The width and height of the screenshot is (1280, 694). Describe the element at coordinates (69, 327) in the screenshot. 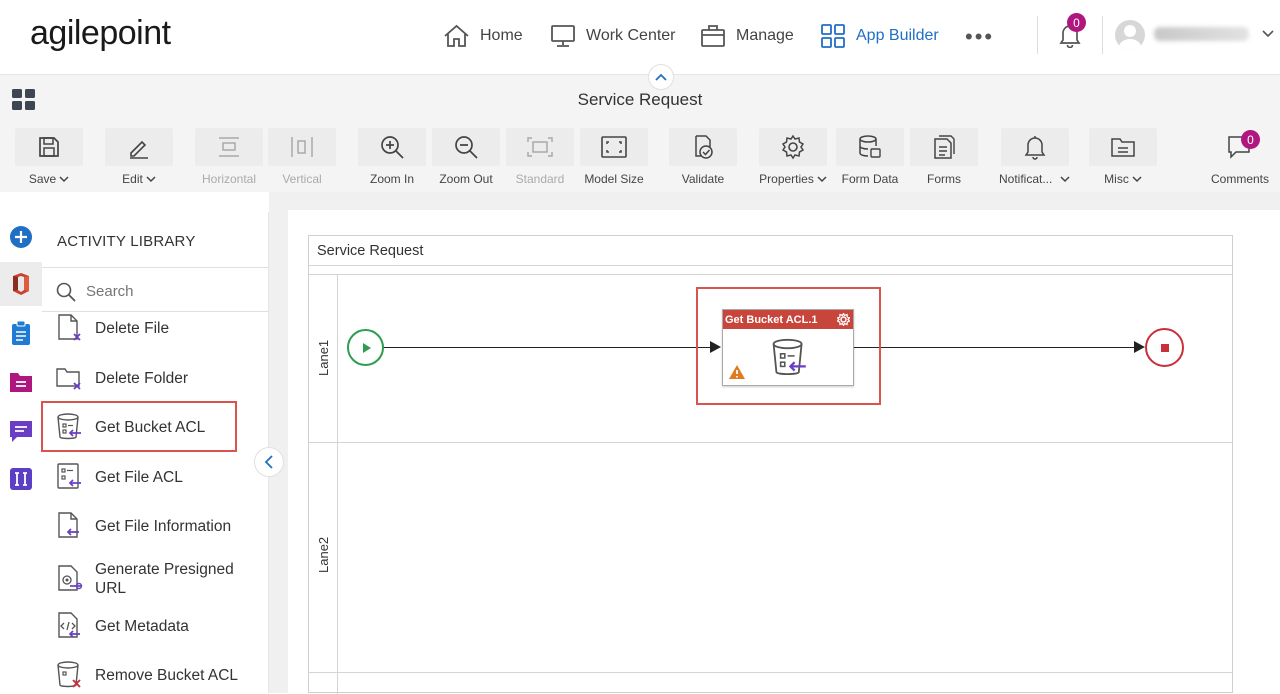

I see `delete-file-icon` at that location.